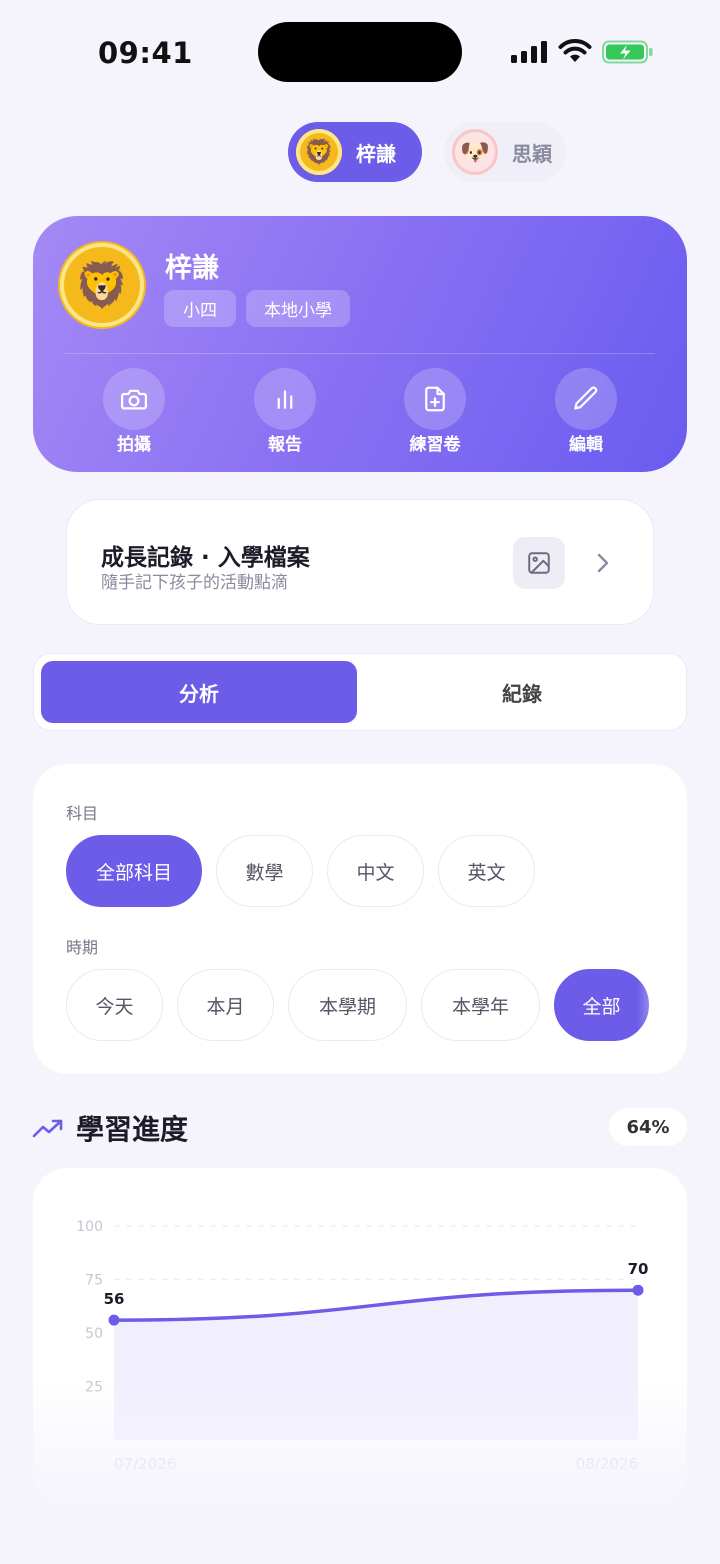  What do you see at coordinates (192, 268) in the screenshot?
I see `profile-name: 梓謙` at bounding box center [192, 268].